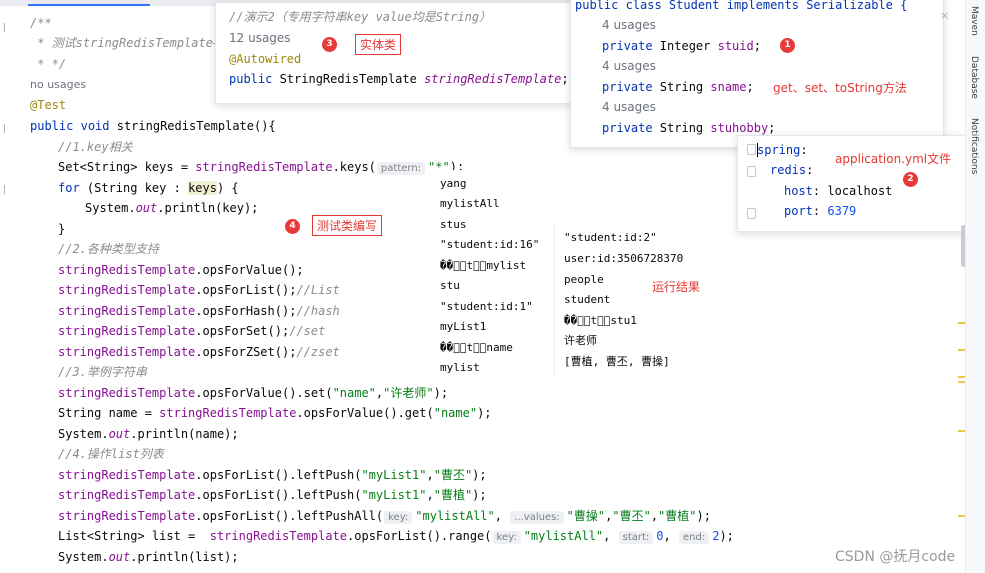 The image size is (985, 573). Describe the element at coordinates (347, 225) in the screenshot. I see `annotation-test-class: 测试类编写` at that location.